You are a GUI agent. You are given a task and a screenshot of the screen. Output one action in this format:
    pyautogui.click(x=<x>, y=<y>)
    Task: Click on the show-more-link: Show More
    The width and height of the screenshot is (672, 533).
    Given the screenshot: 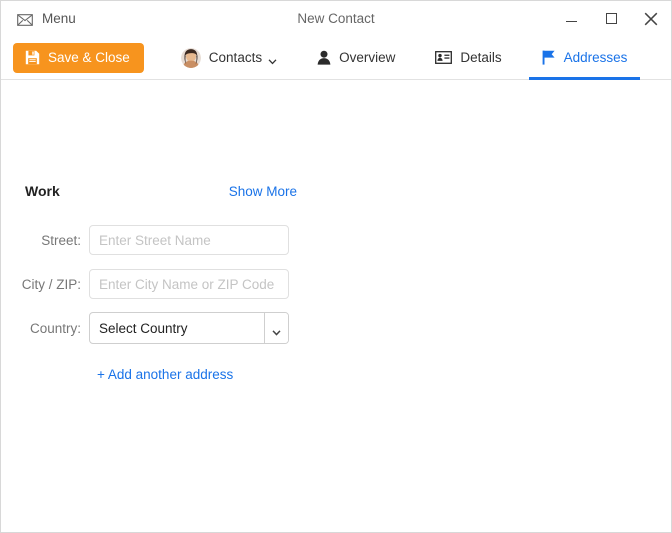 What is the action you would take?
    pyautogui.click(x=263, y=191)
    